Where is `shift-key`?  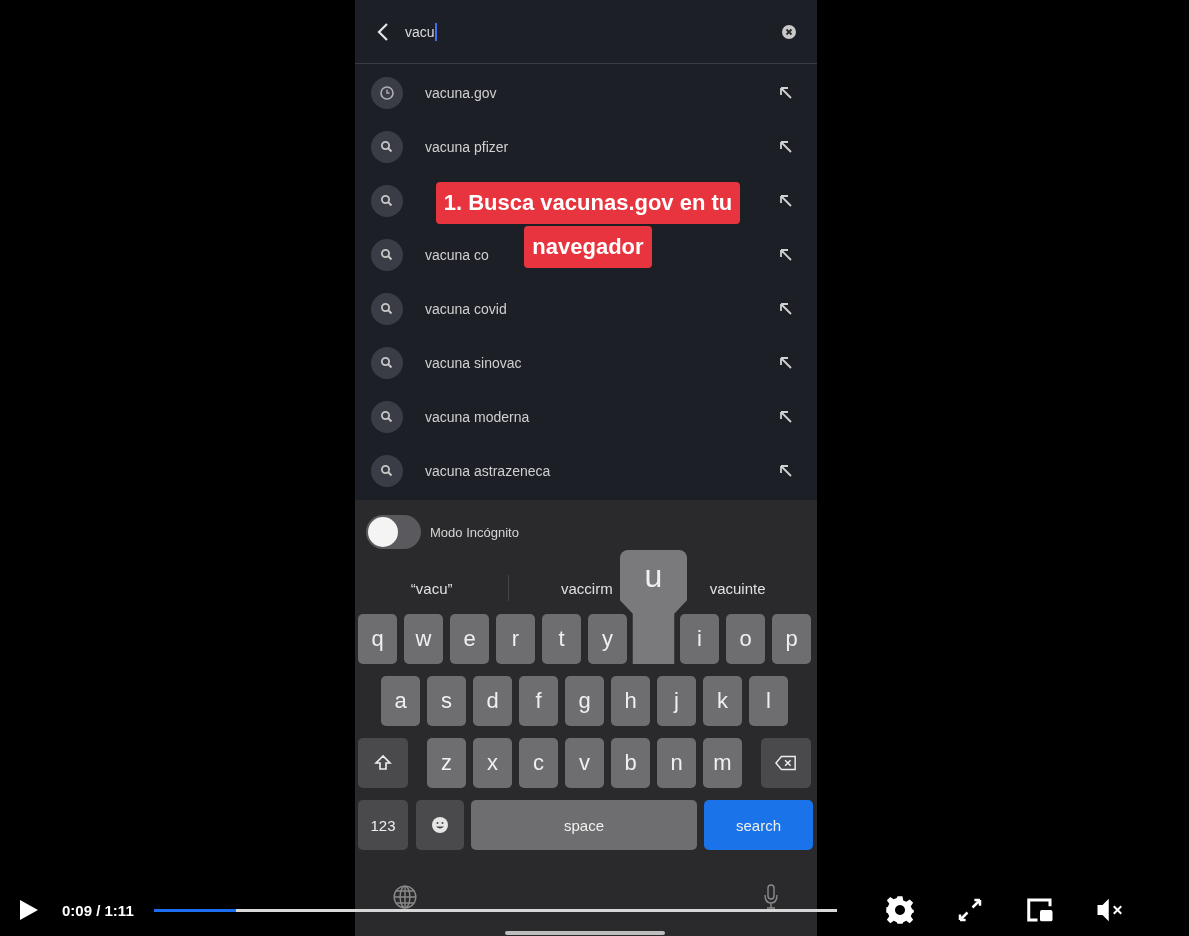
shift-key is located at coordinates (383, 763).